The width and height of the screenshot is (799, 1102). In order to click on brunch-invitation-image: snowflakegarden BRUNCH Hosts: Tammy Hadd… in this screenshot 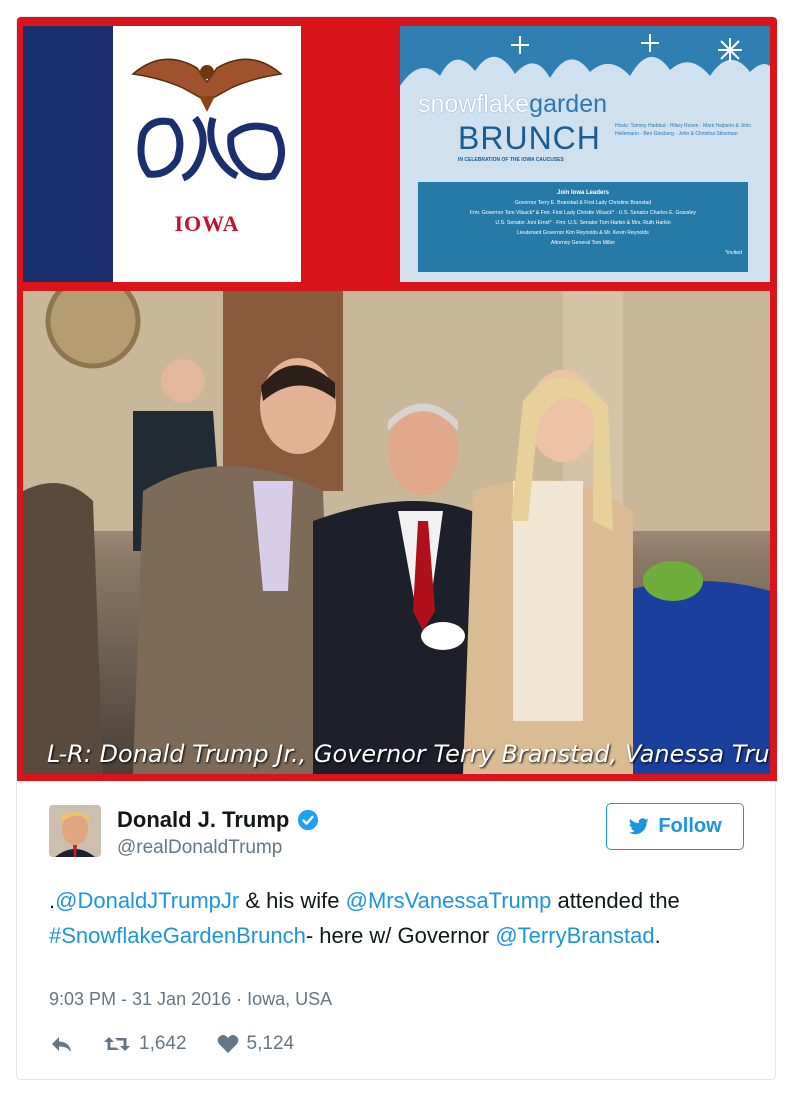, I will do `click(585, 154)`.